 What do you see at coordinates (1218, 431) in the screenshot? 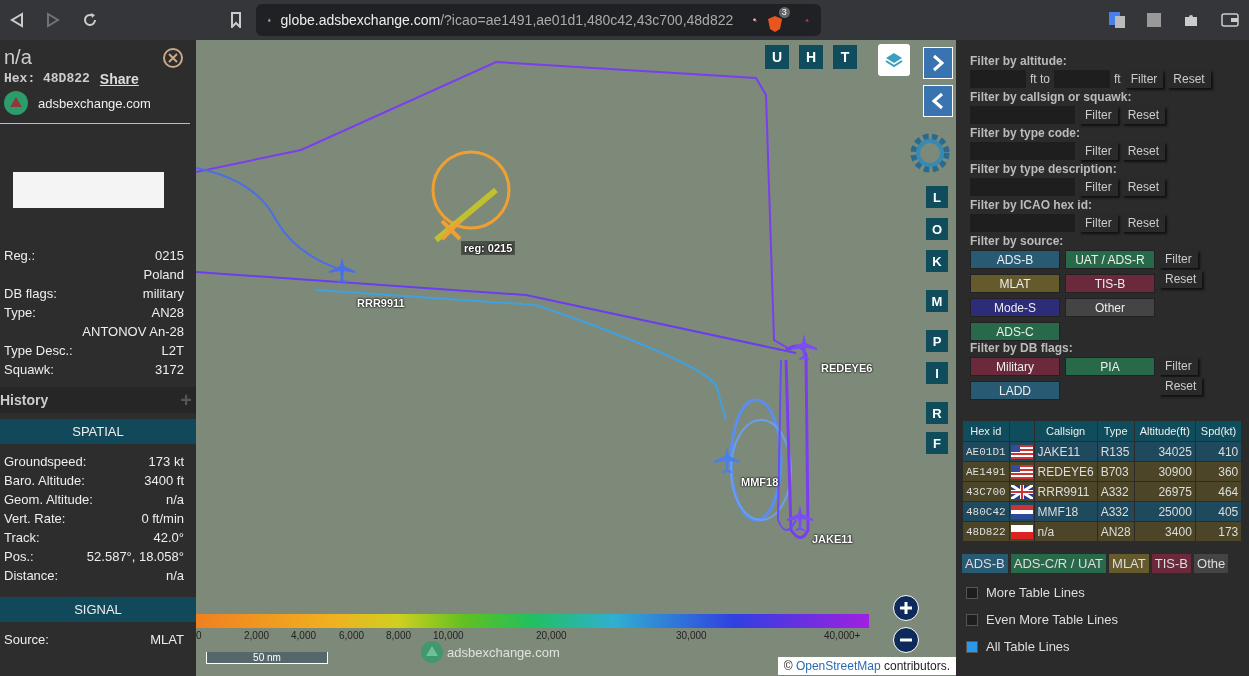
I see `column-header: Spd(kt)` at bounding box center [1218, 431].